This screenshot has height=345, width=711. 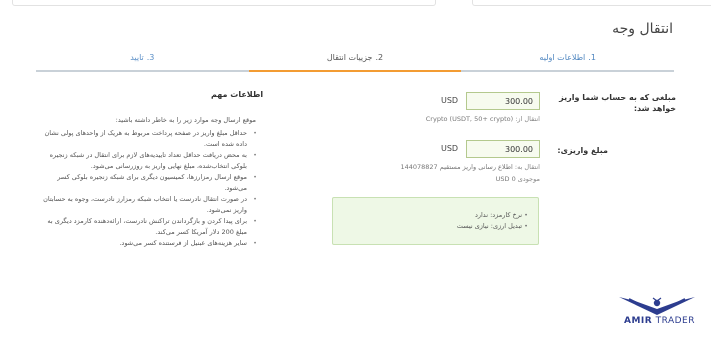 I want to click on page-title: انتقال وجه, so click(x=642, y=29).